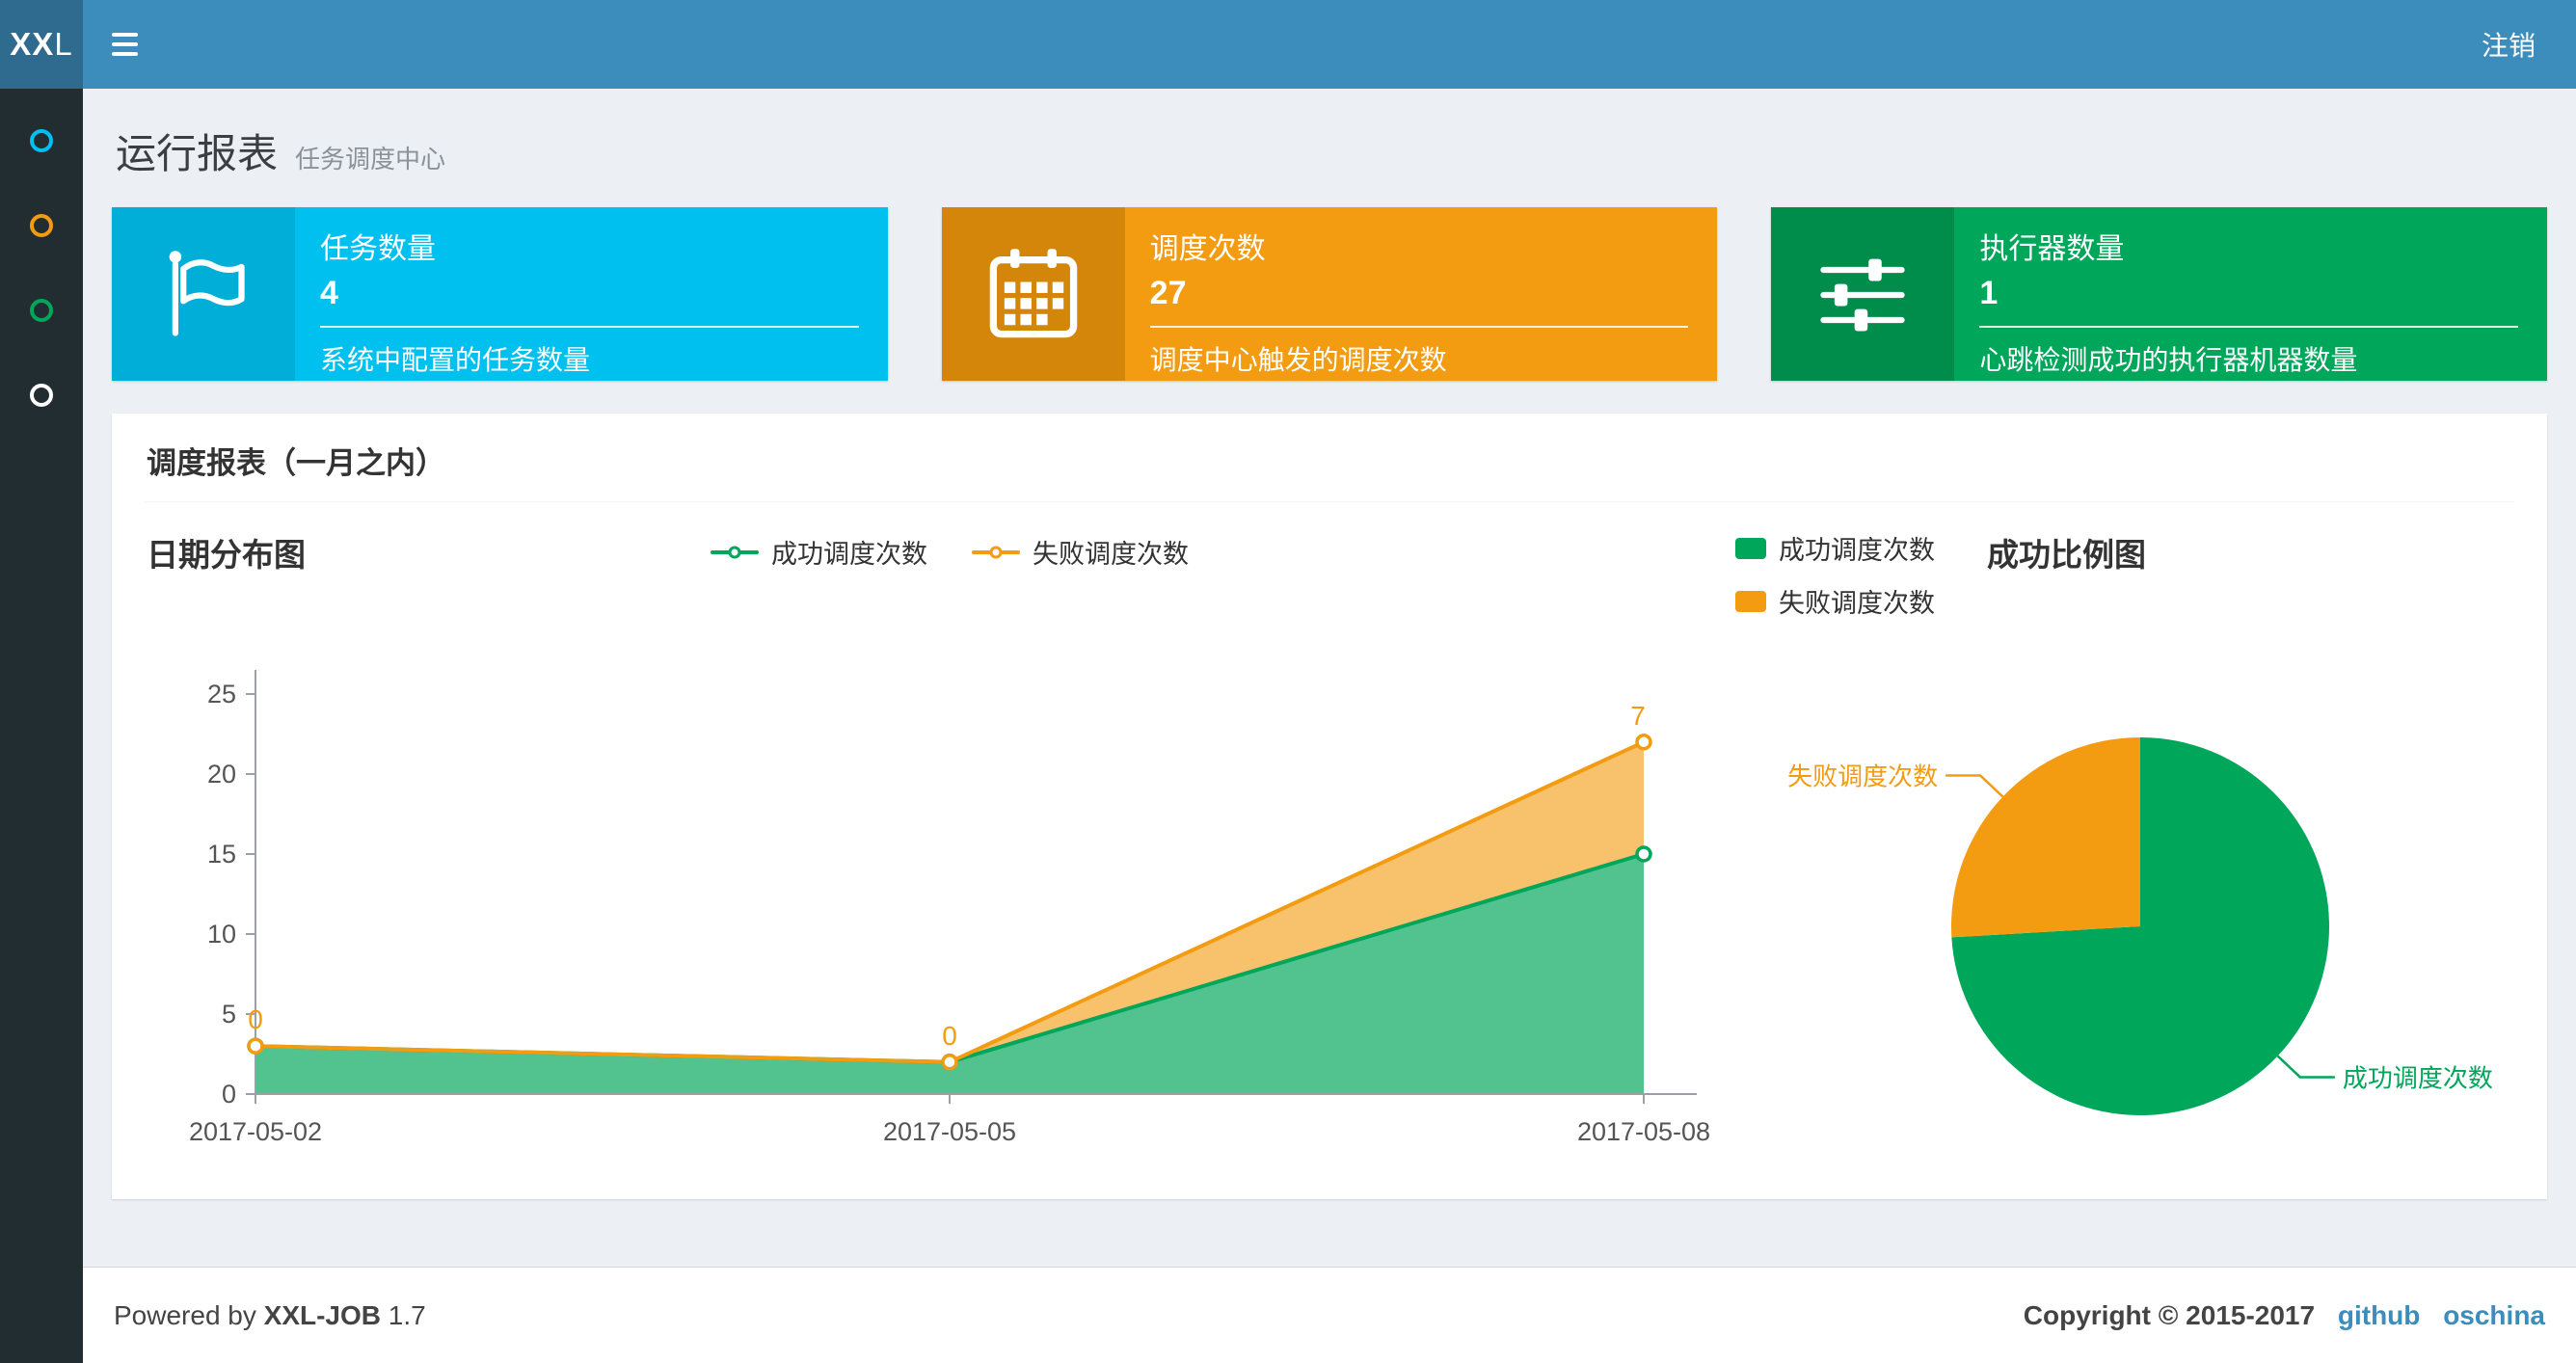 This screenshot has height=1363, width=2576. What do you see at coordinates (1835, 574) in the screenshot?
I see `pie-chart-legend: 成功调度次数 失败调度次数` at bounding box center [1835, 574].